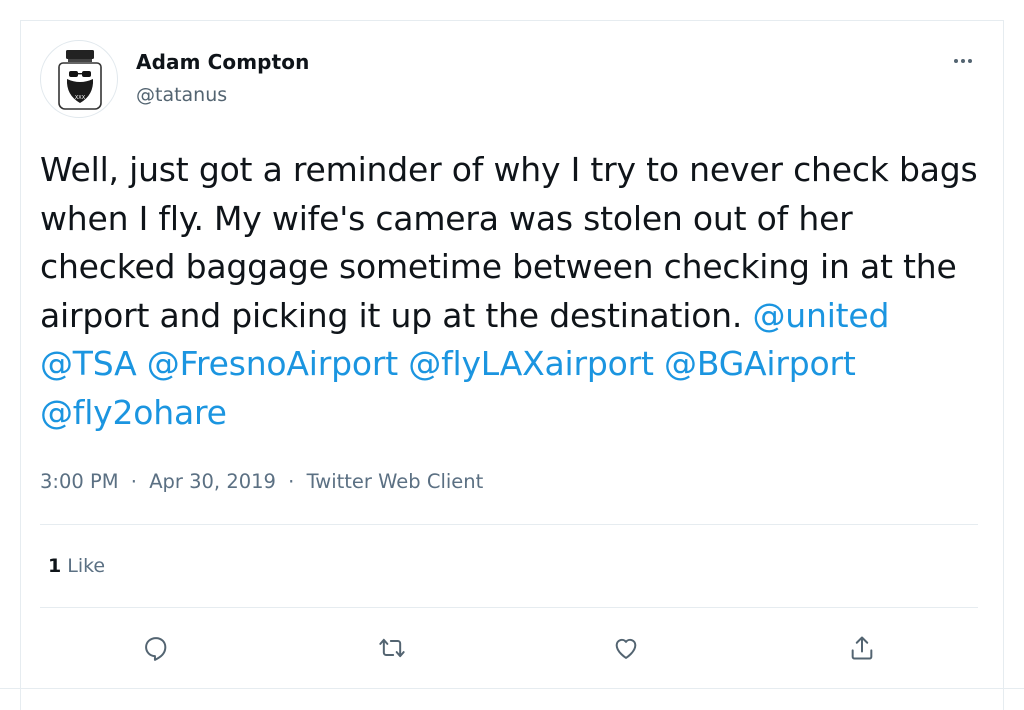  I want to click on mention-link: @BGAirport, so click(760, 363).